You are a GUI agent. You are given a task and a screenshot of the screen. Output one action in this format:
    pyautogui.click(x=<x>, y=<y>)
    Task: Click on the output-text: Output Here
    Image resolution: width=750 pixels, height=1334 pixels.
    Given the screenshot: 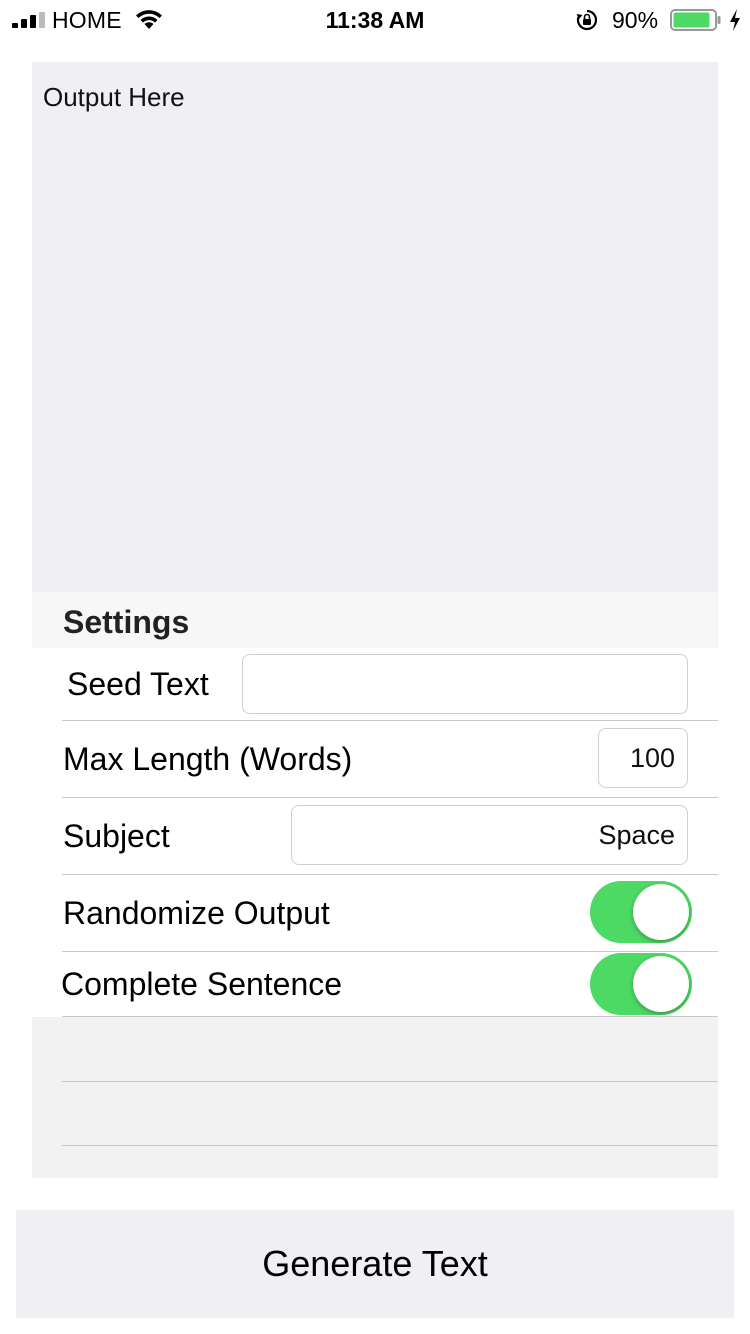 What is the action you would take?
    pyautogui.click(x=114, y=97)
    